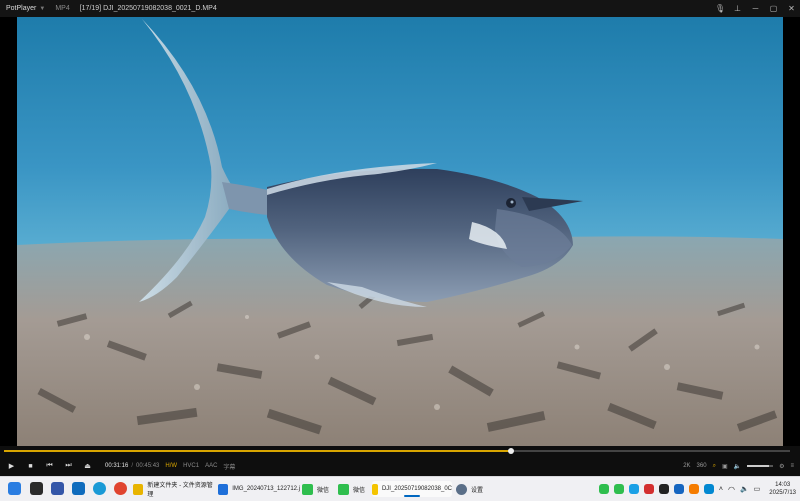  I want to click on volume-slider, so click(760, 466).